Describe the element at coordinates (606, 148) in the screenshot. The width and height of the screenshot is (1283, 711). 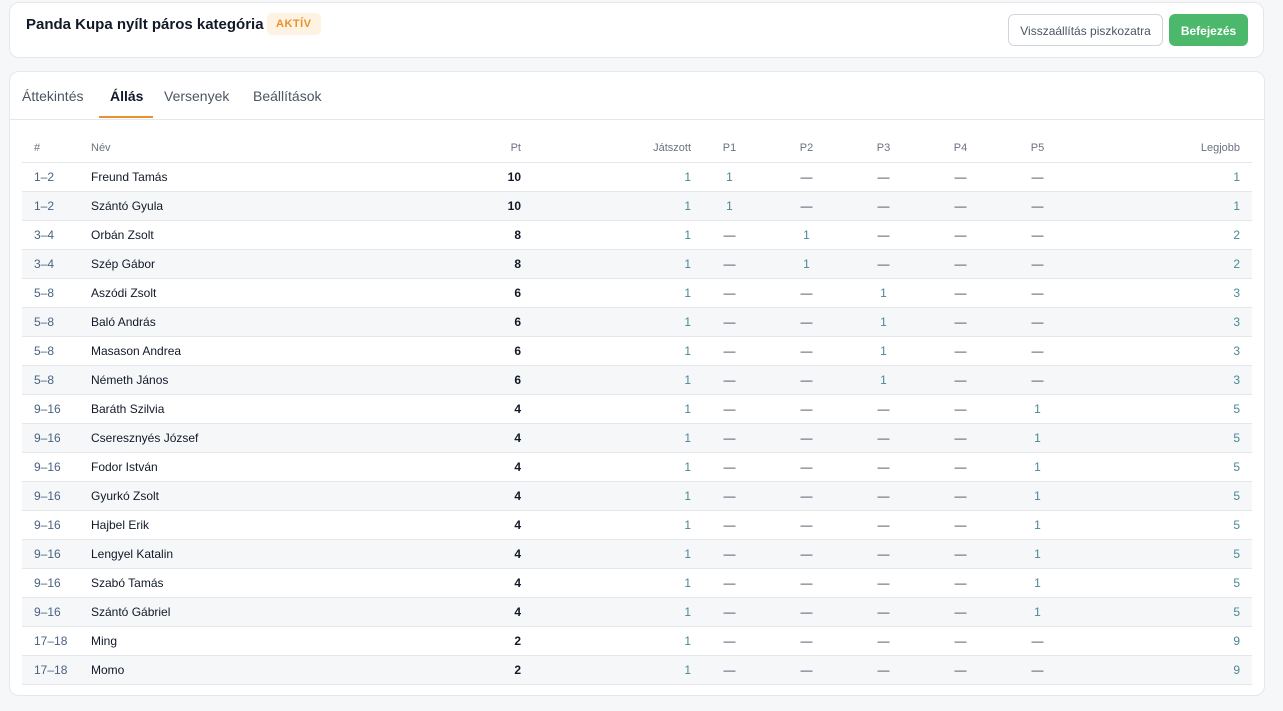
I see `column-header-played: Játszott` at that location.